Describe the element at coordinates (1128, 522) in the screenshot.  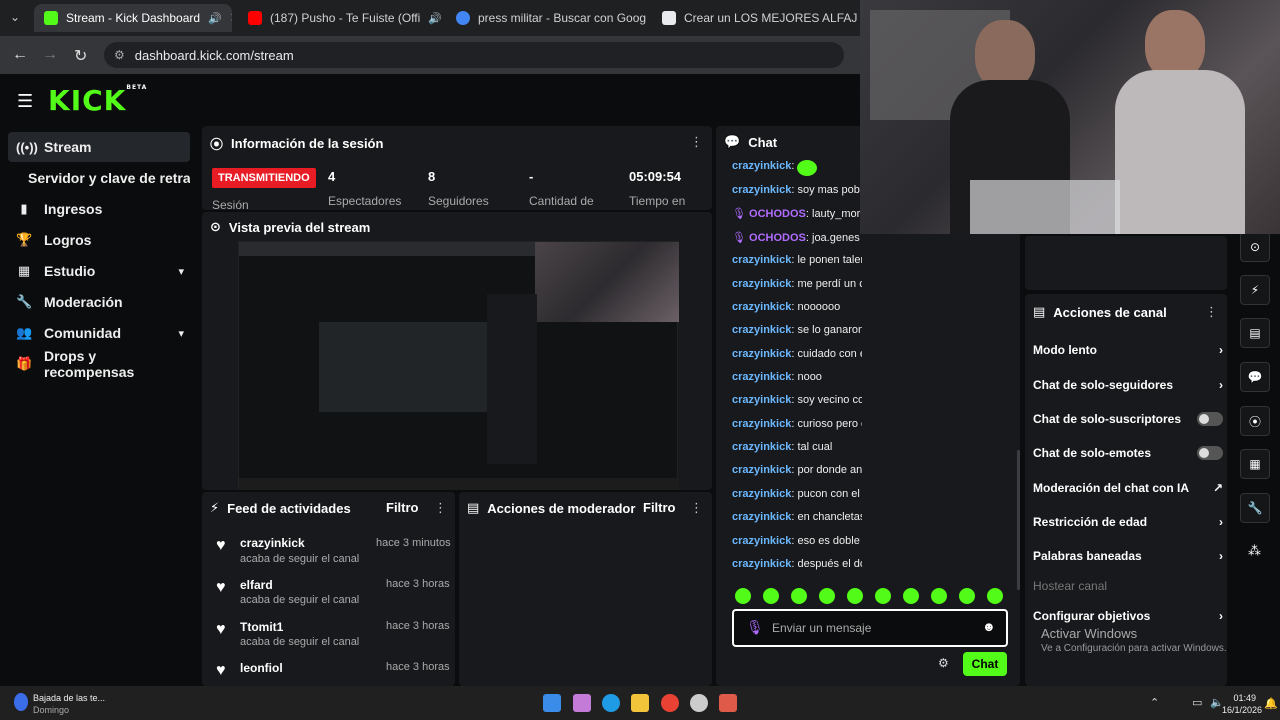
I see `action-restriccion-edad: Restricción de edad ›` at that location.